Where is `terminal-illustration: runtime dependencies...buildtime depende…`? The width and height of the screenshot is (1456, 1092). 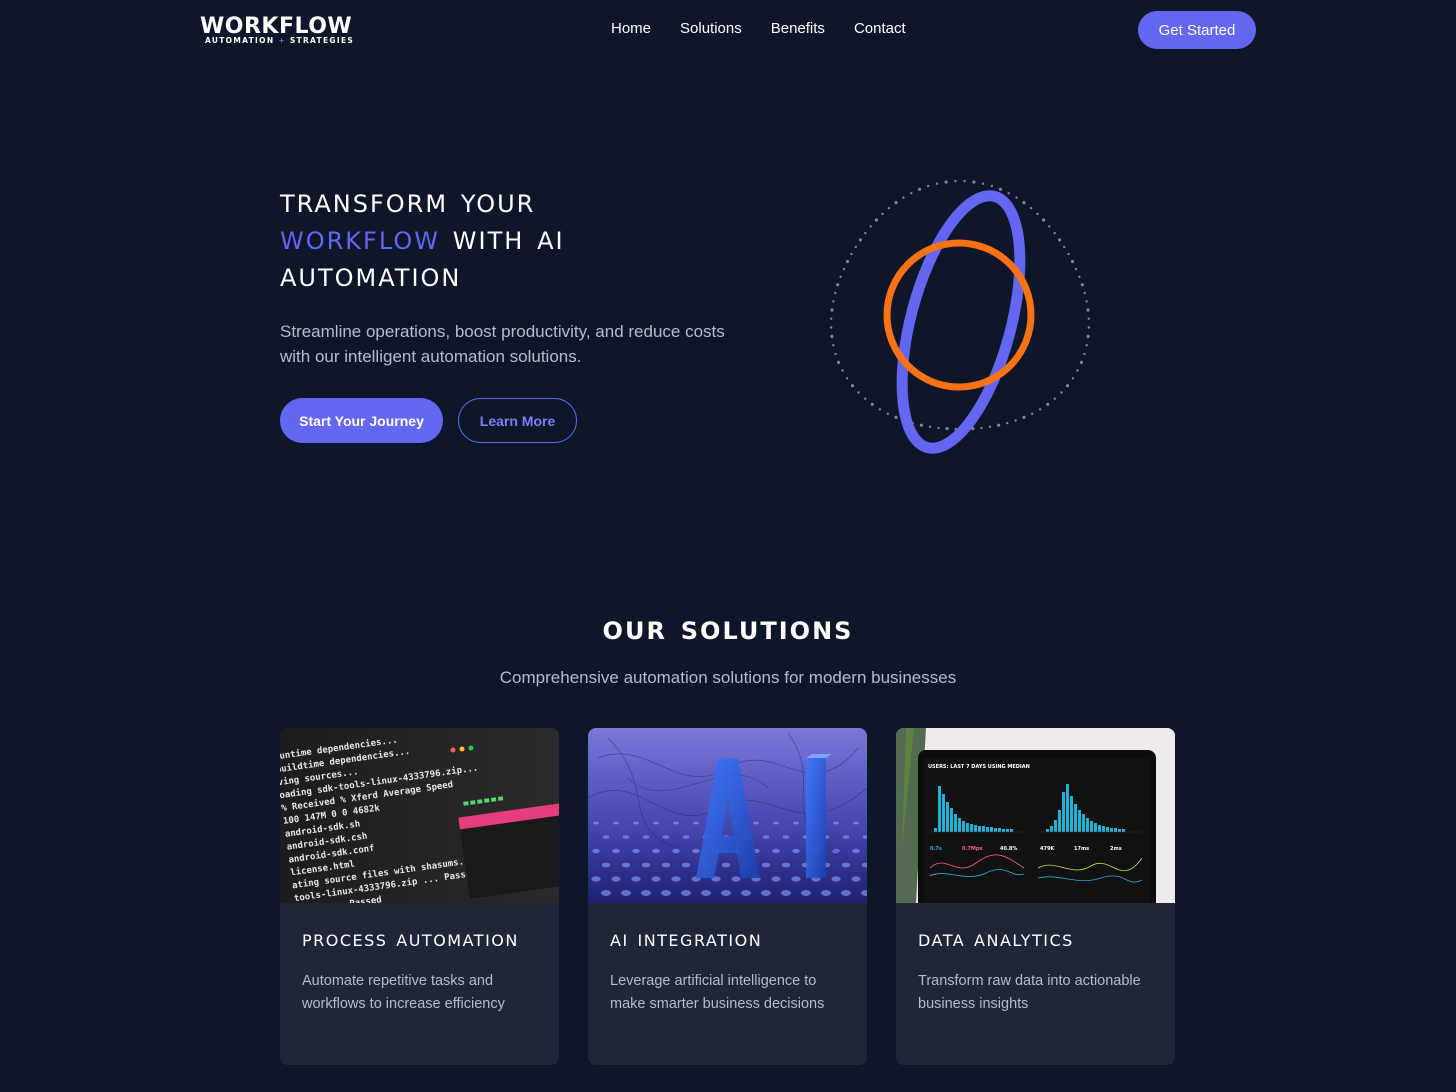 terminal-illustration: runtime dependencies...buildtime depende… is located at coordinates (419, 815).